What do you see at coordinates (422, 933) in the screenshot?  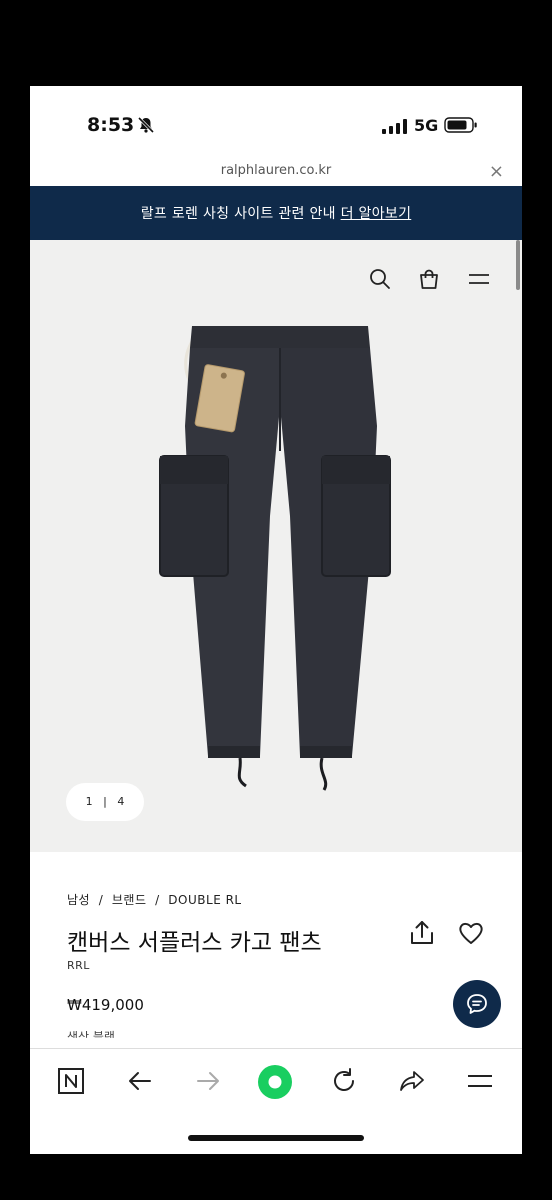 I see `share-icon` at bounding box center [422, 933].